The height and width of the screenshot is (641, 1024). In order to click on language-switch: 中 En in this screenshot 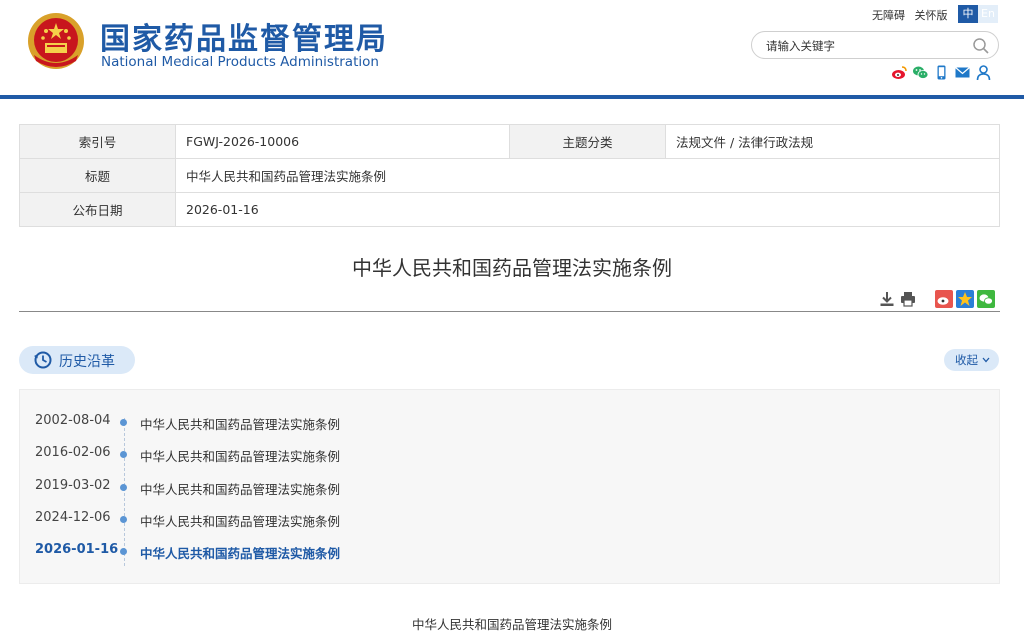, I will do `click(978, 14)`.